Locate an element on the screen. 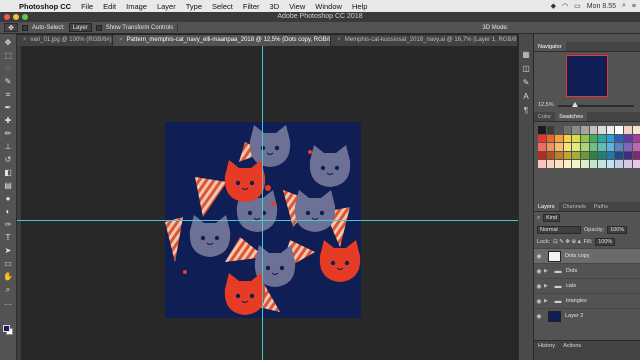 The image size is (640, 360). navigator-zoom-slider is located at coordinates (596, 106).